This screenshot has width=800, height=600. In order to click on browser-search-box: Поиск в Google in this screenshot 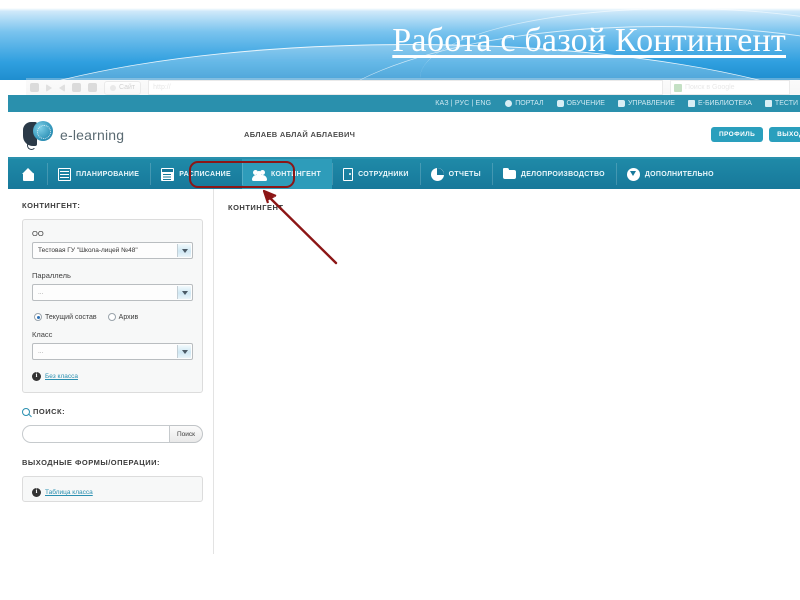, I will do `click(730, 87)`.